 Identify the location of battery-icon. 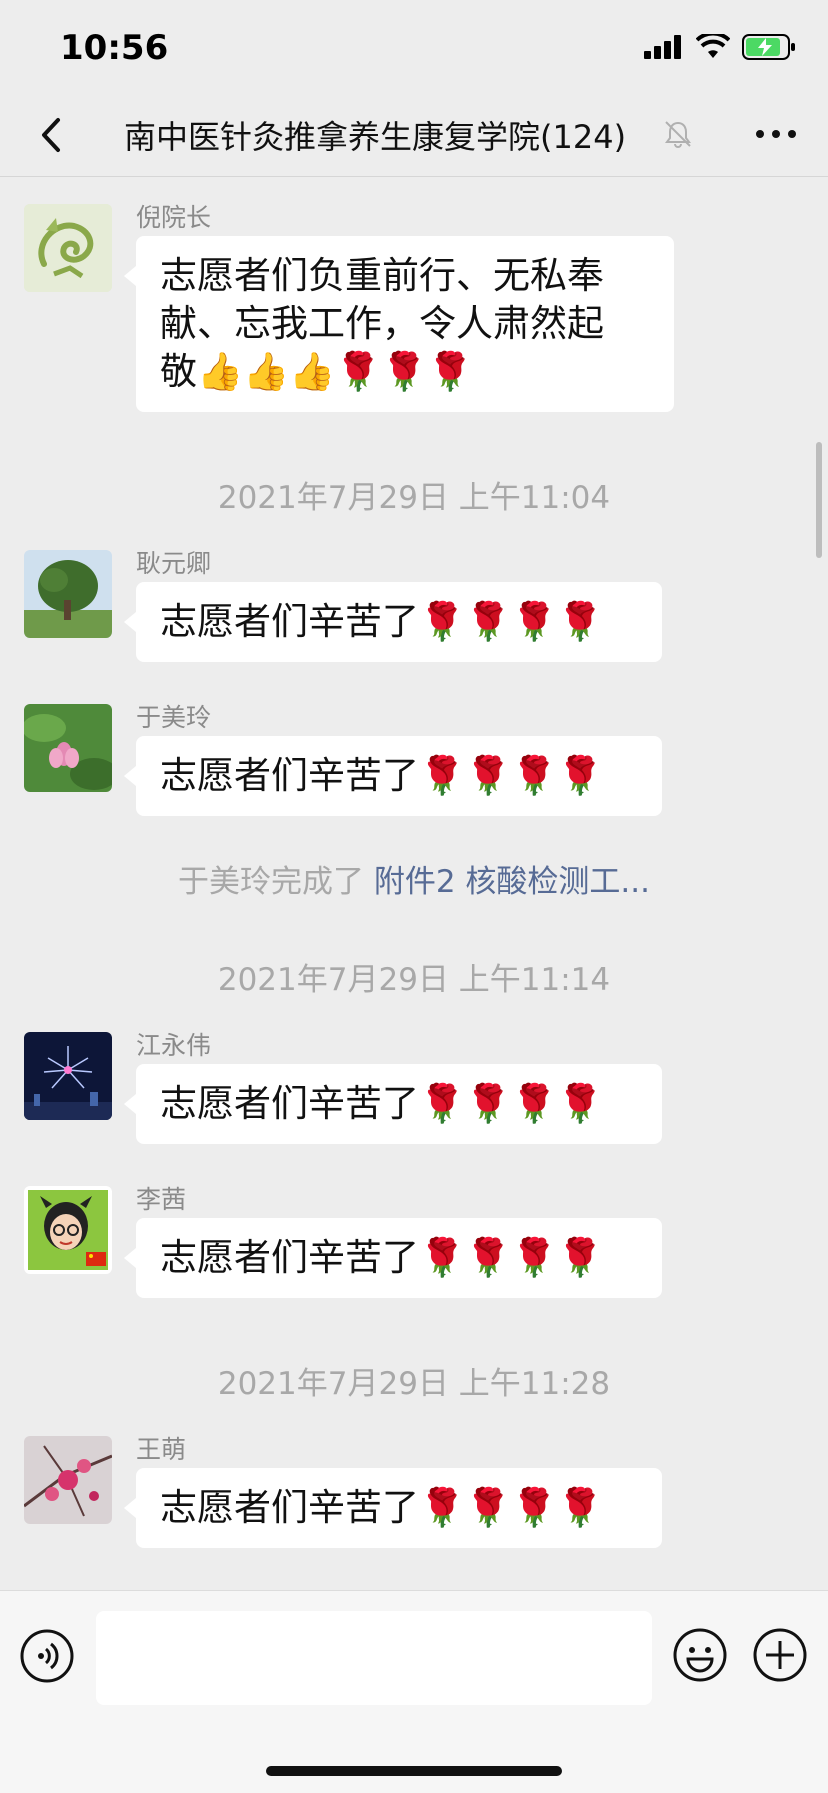
(768, 47).